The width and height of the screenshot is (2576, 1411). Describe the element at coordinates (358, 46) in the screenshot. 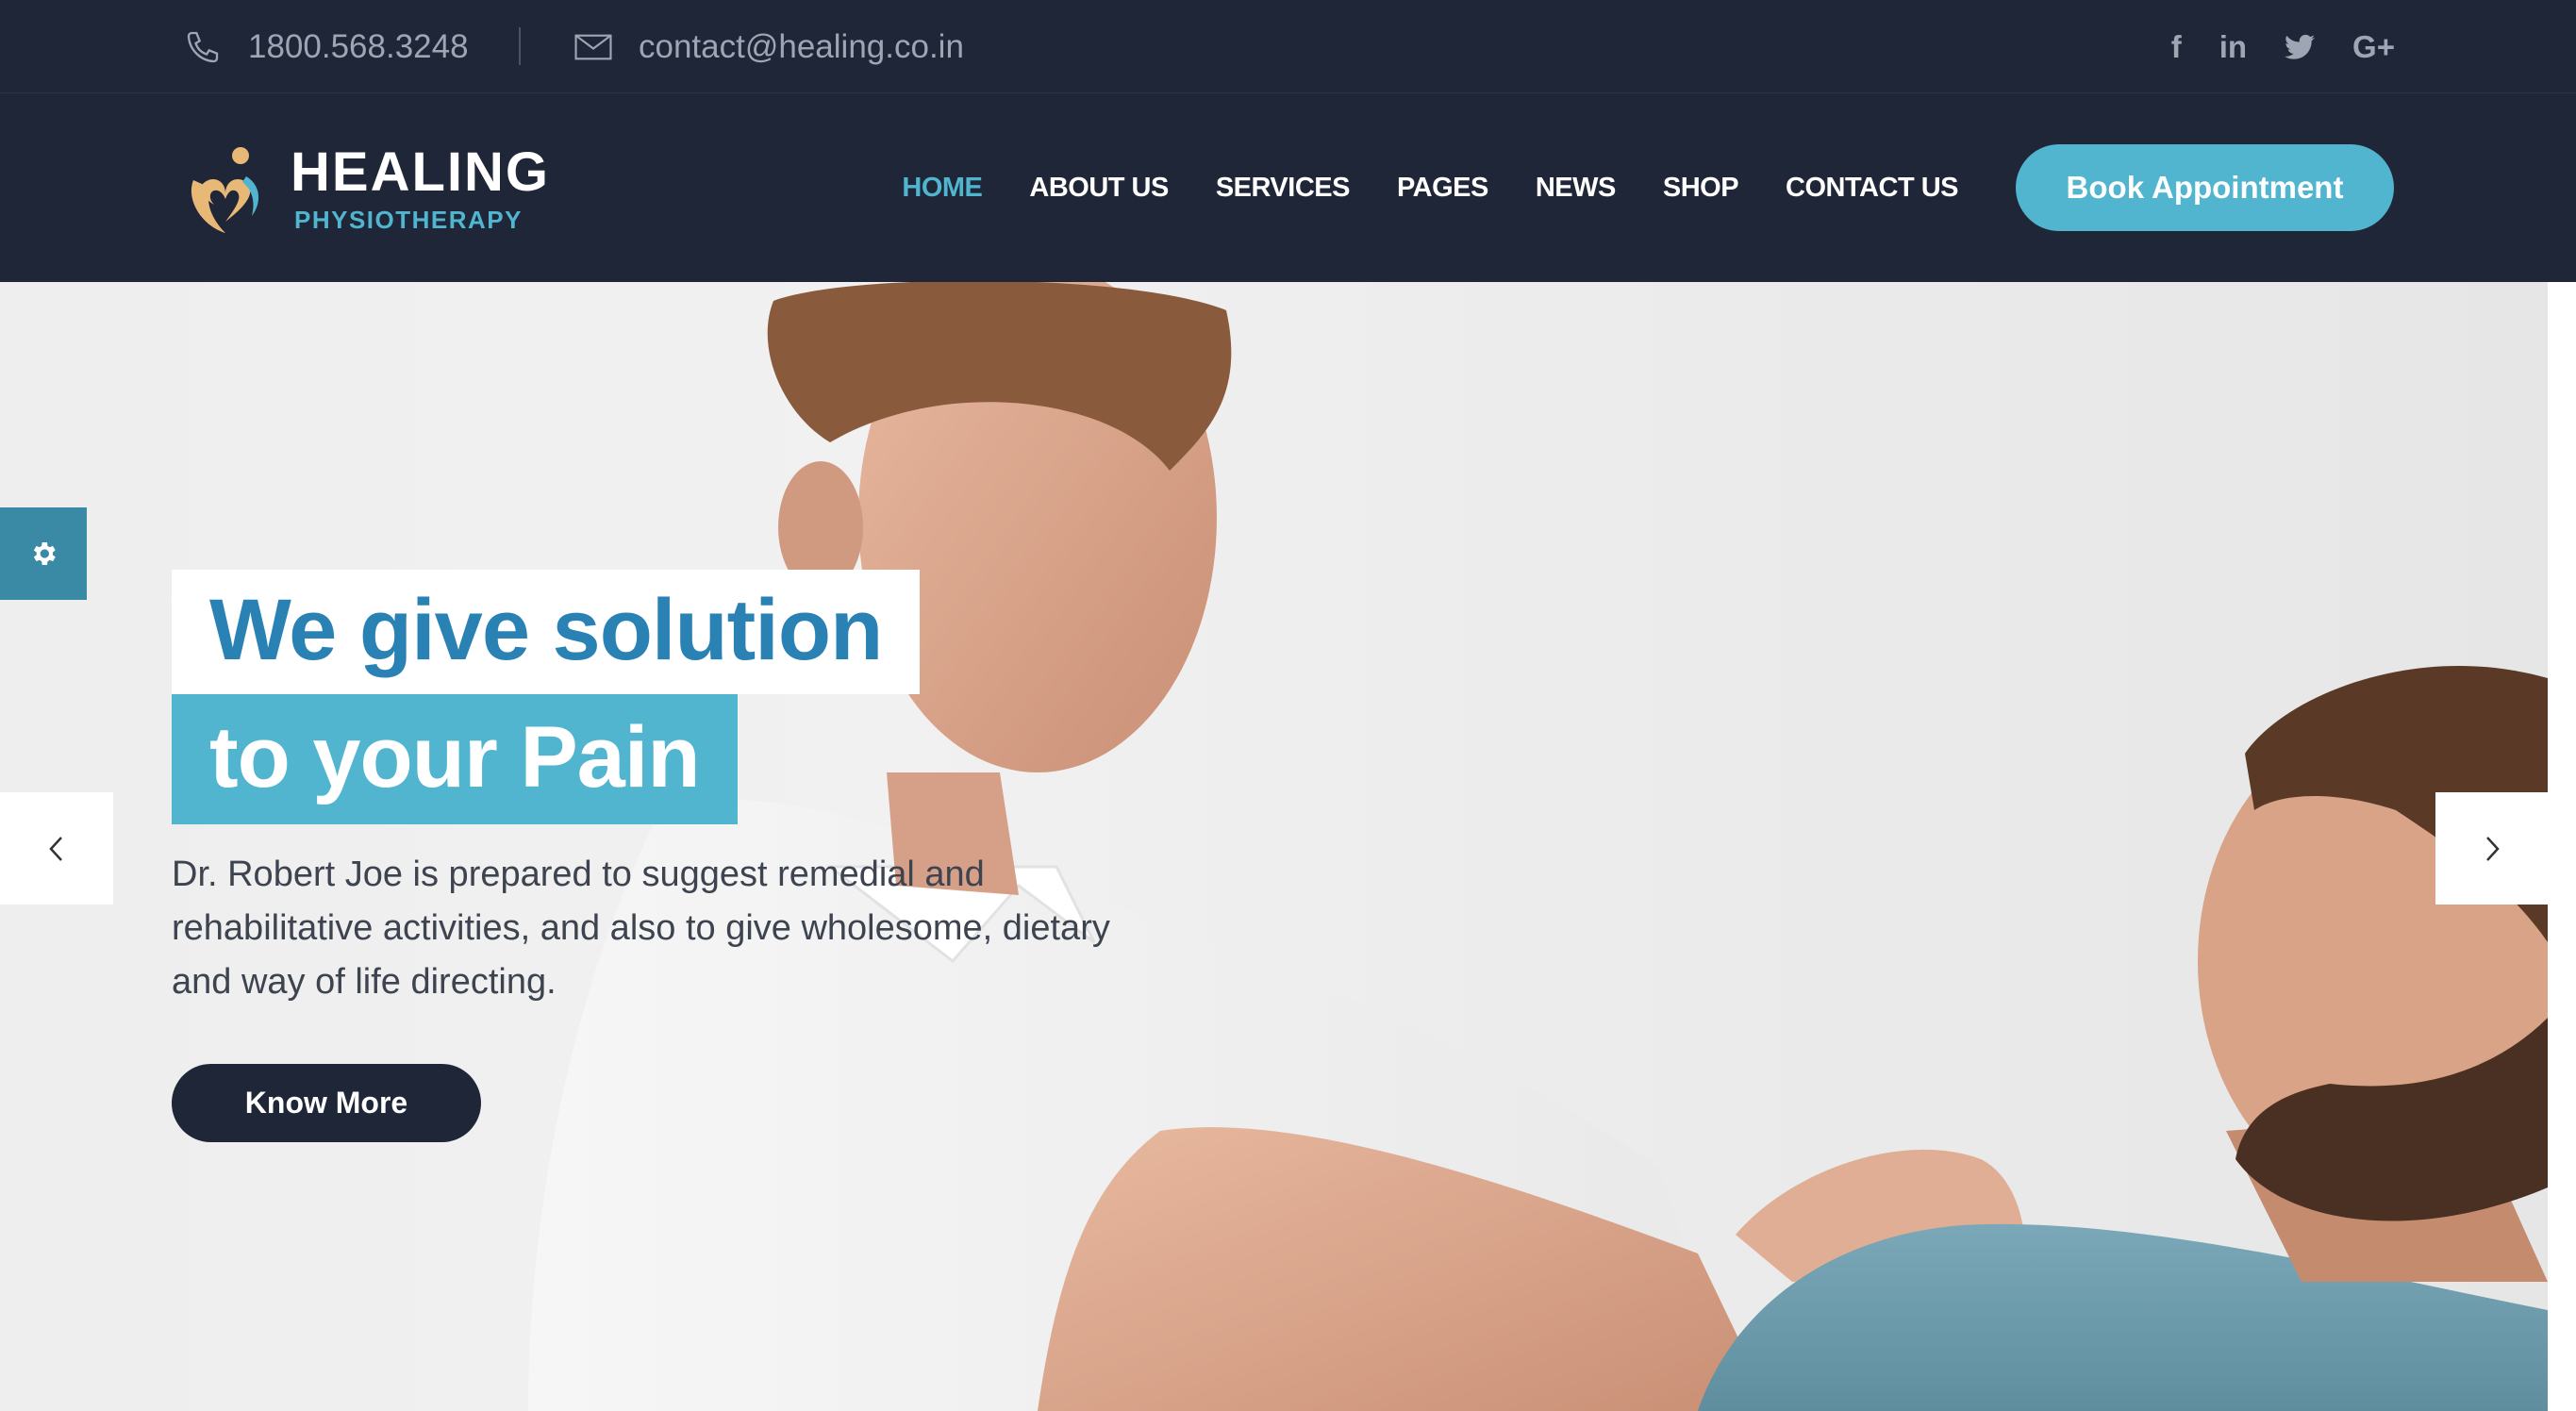

I see `phone-number: 1800.568.3248` at that location.